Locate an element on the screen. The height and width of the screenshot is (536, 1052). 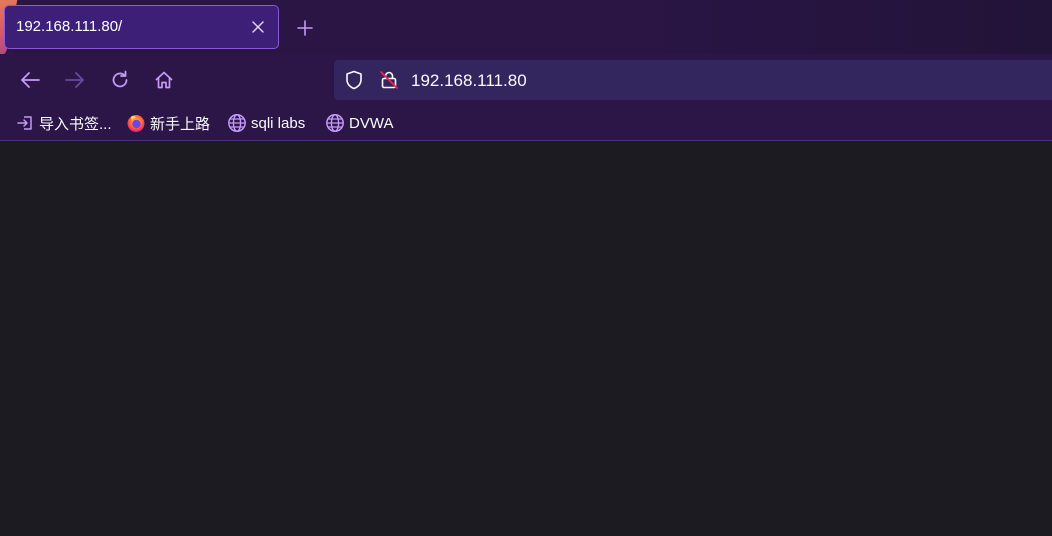
bookmark-sqli-labs: sqli labs is located at coordinates (266, 123).